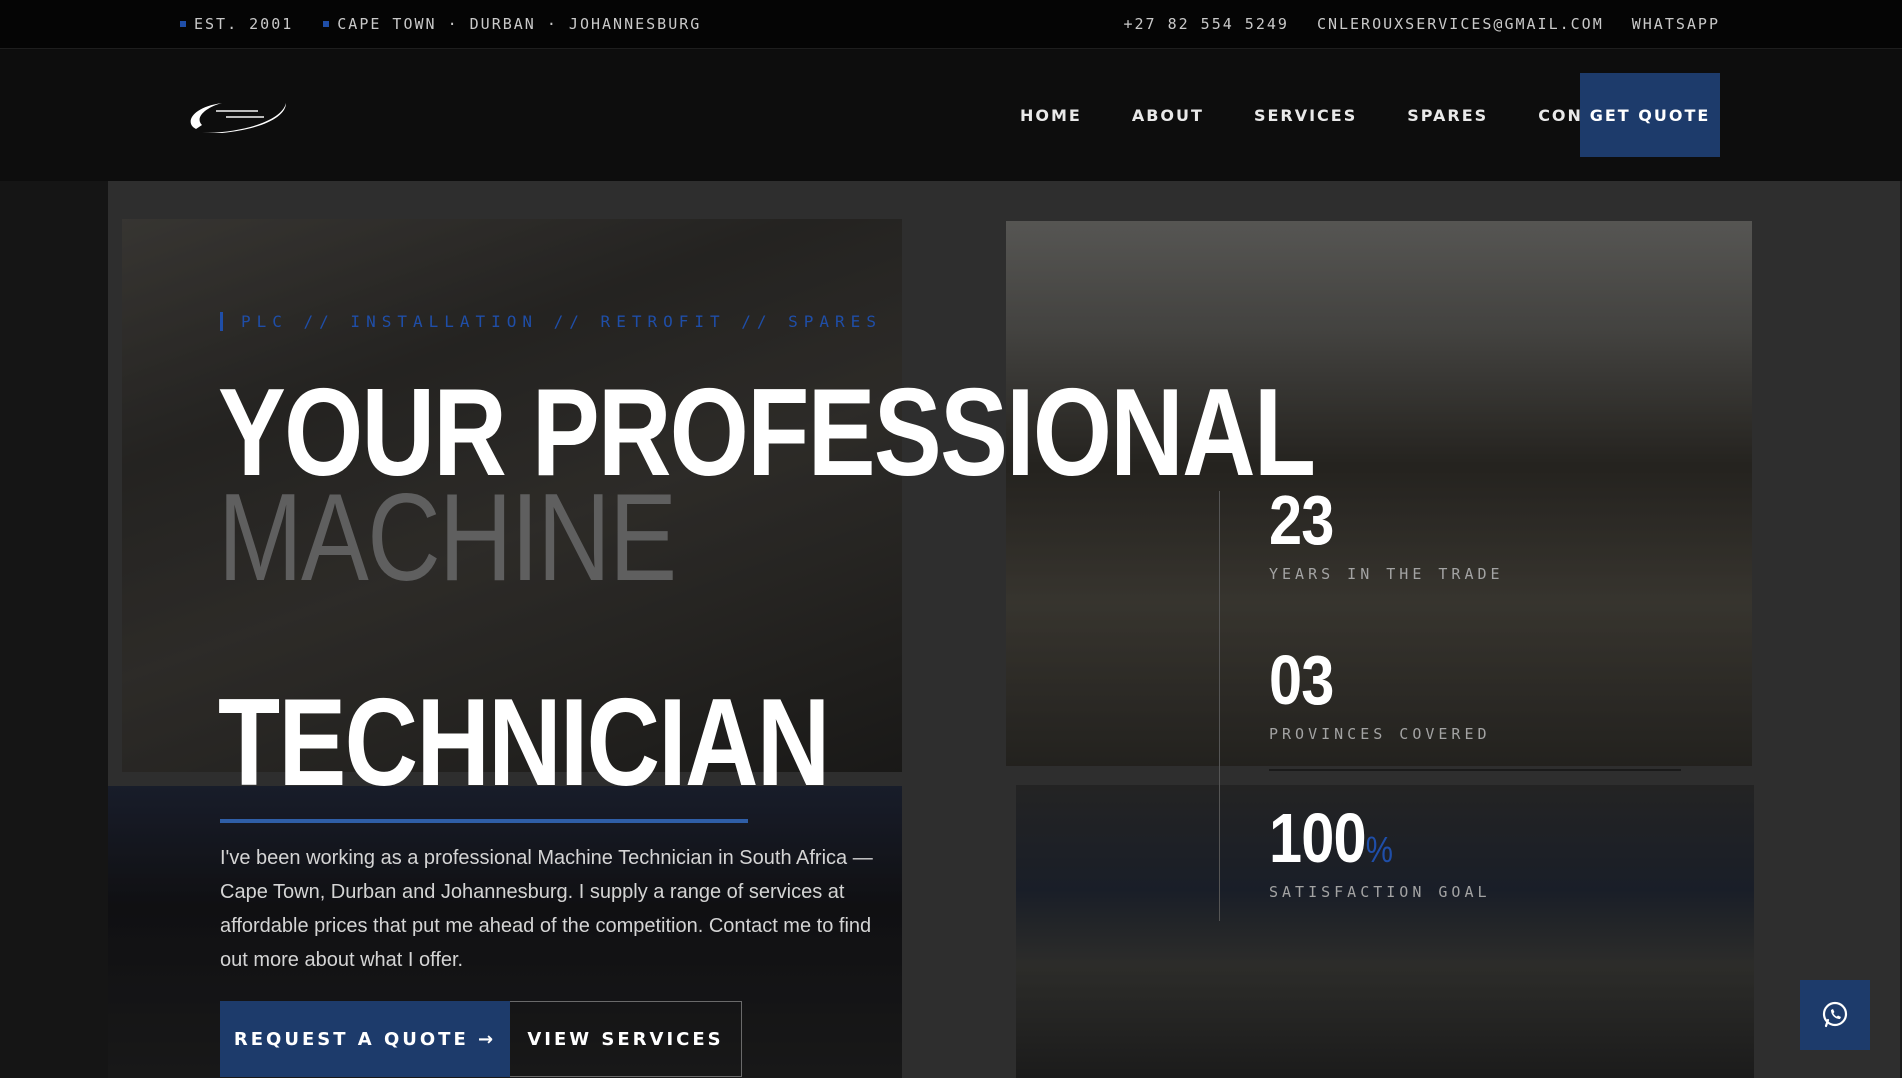  I want to click on main-nav: HOME ABOUT SERVICES SPARES CONTACT, so click(1328, 115).